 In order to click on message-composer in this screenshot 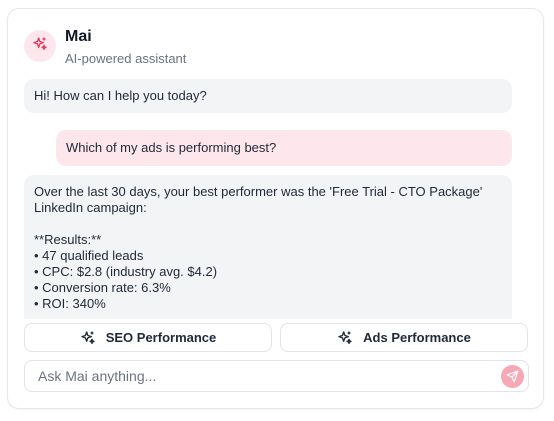, I will do `click(276, 376)`.